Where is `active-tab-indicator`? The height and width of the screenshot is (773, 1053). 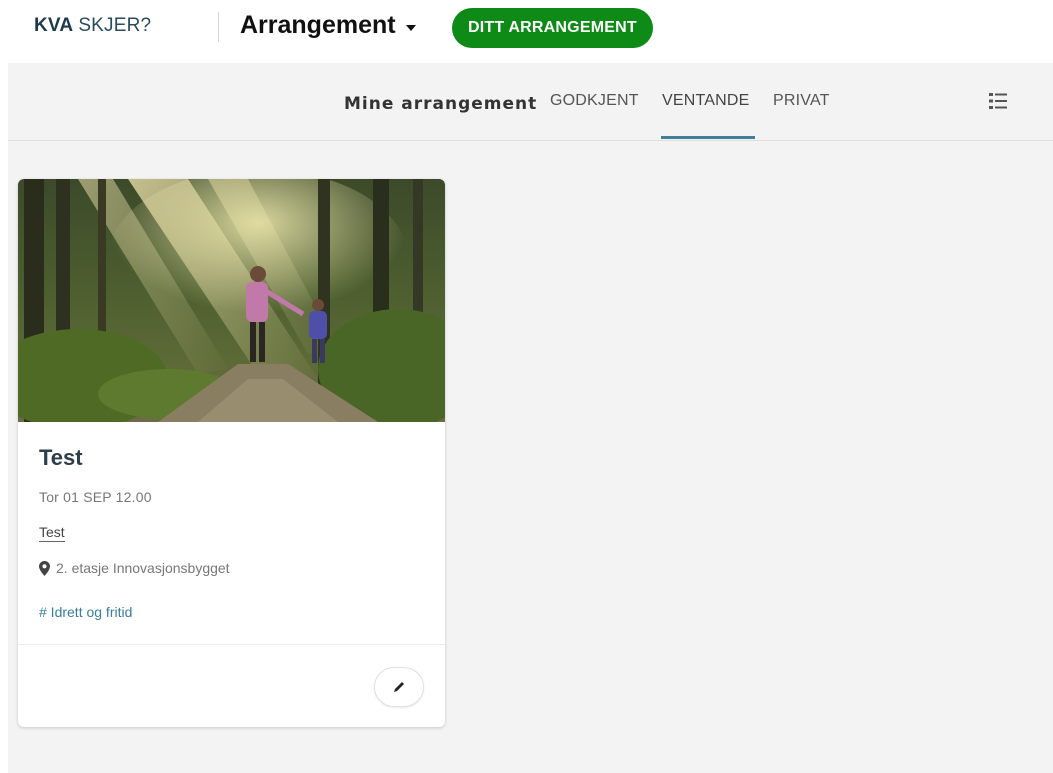
active-tab-indicator is located at coordinates (708, 137).